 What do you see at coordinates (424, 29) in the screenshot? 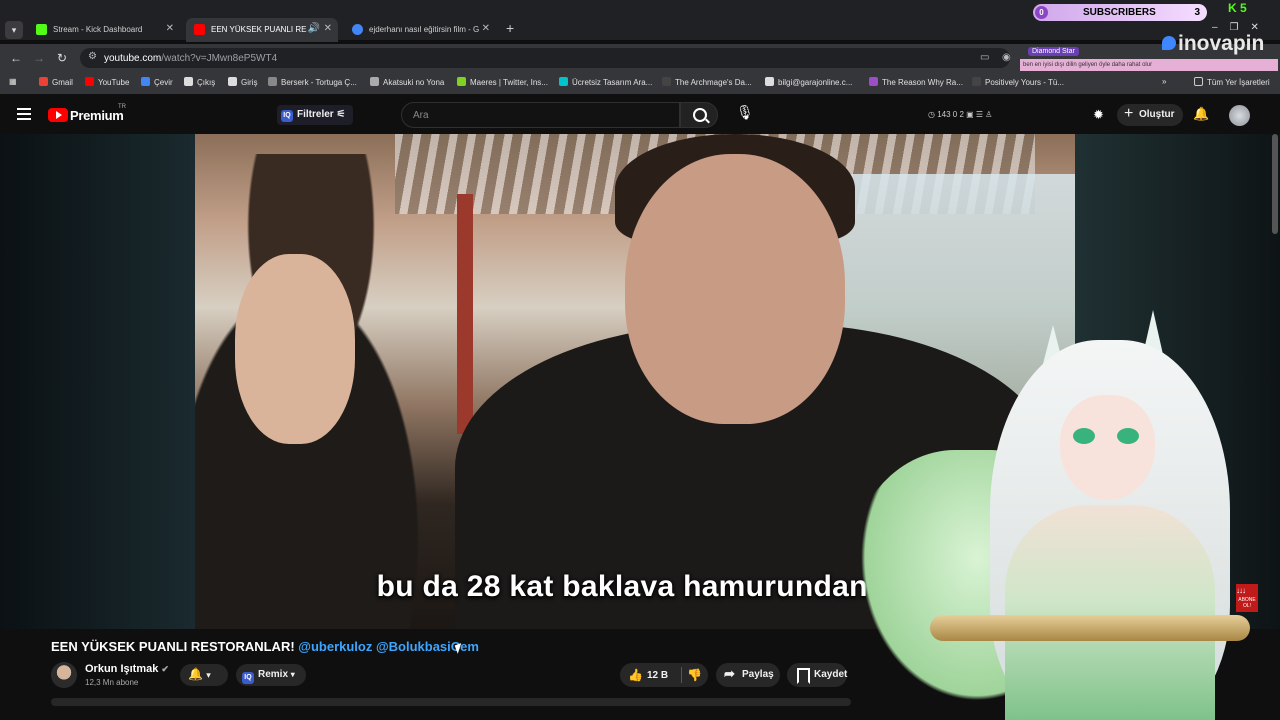
I see `tab-title: ejderhanı nasıl eğitirsin film - G` at bounding box center [424, 29].